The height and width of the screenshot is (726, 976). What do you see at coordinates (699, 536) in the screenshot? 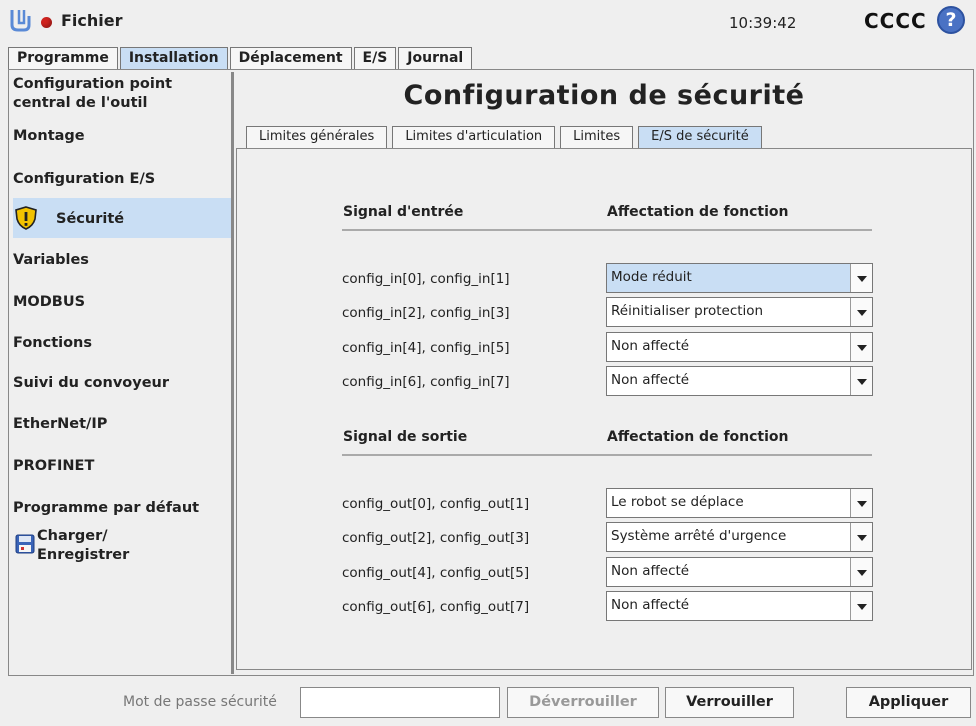
I see `select-value: Système arrêté d'urgence` at bounding box center [699, 536].